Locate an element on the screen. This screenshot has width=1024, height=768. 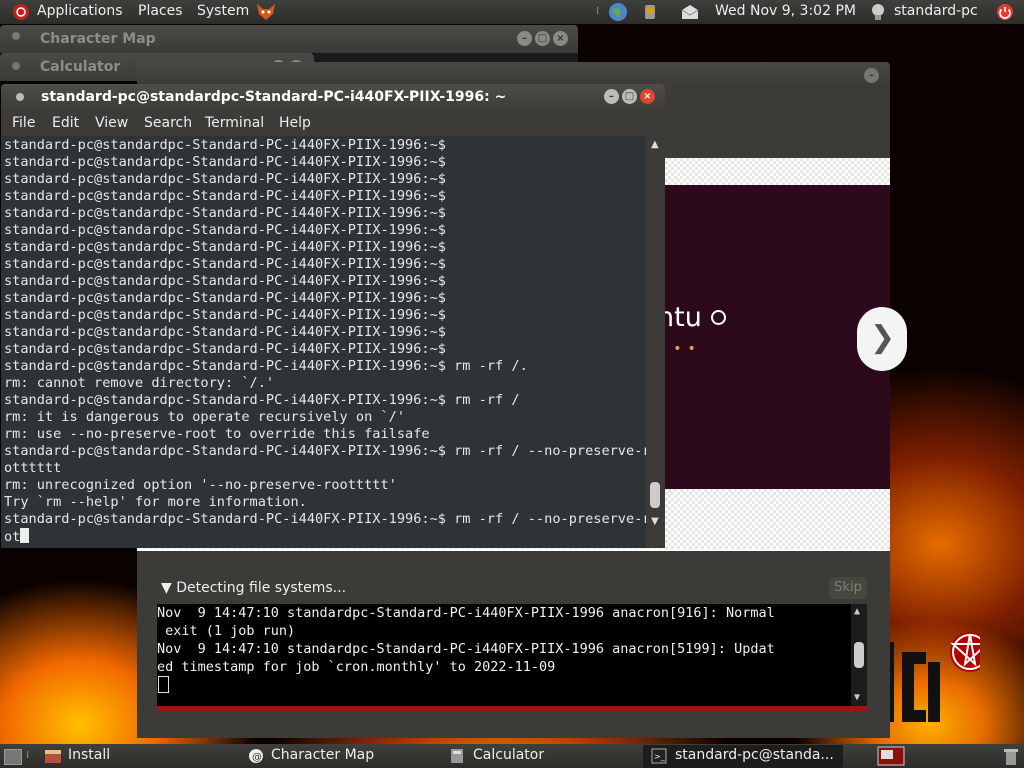
terminal-scrollbar: ▲ ▼ is located at coordinates (655, 342).